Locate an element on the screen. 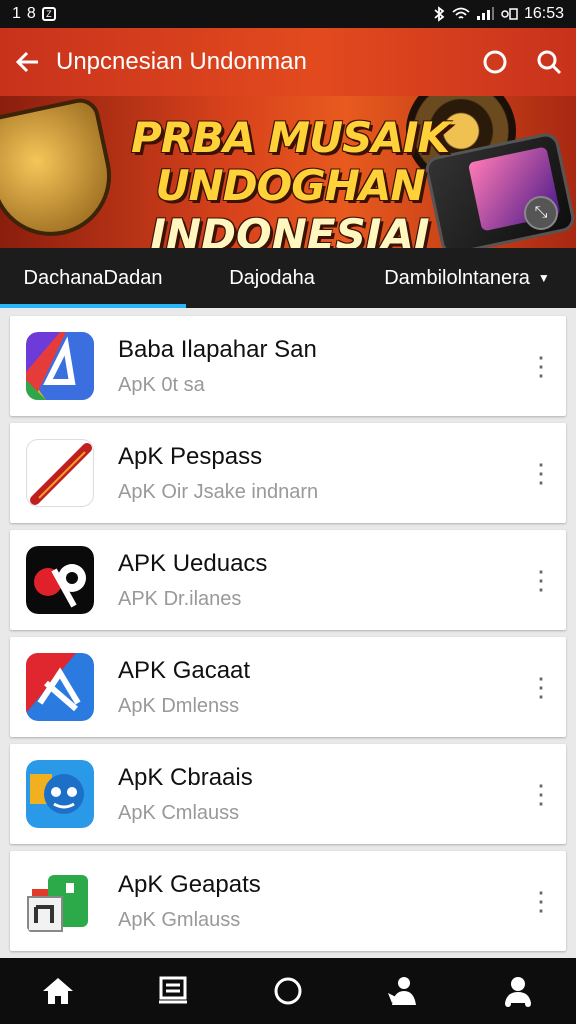 Image resolution: width=576 pixels, height=1024 pixels. app-text: ApK Cbraais ApK Cmlauss is located at coordinates (317, 794).